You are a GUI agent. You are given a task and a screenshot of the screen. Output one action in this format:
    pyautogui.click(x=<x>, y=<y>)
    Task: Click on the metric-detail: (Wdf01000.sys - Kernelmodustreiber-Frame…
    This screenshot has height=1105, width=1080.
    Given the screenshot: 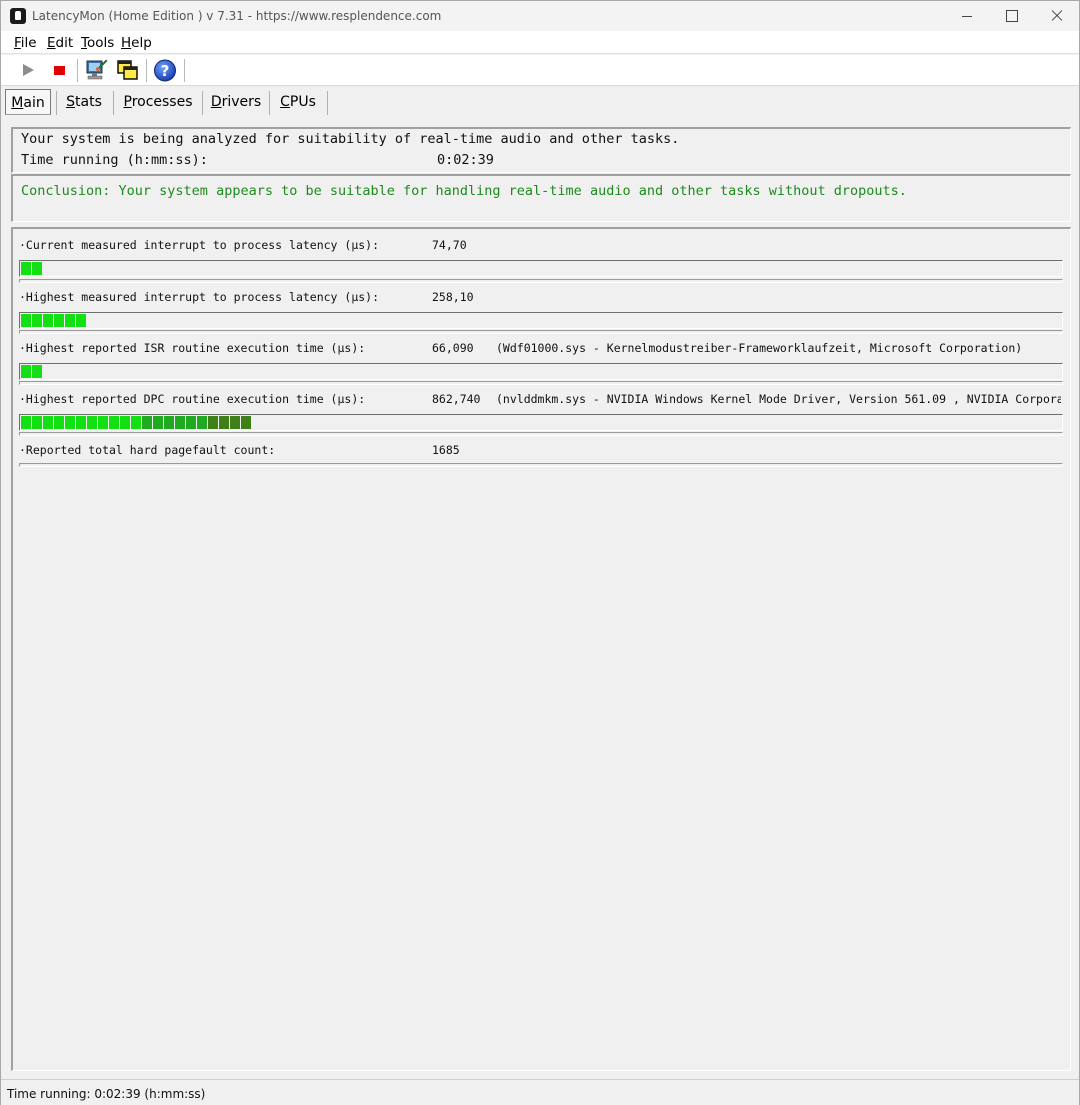 What is the action you would take?
    pyautogui.click(x=759, y=348)
    